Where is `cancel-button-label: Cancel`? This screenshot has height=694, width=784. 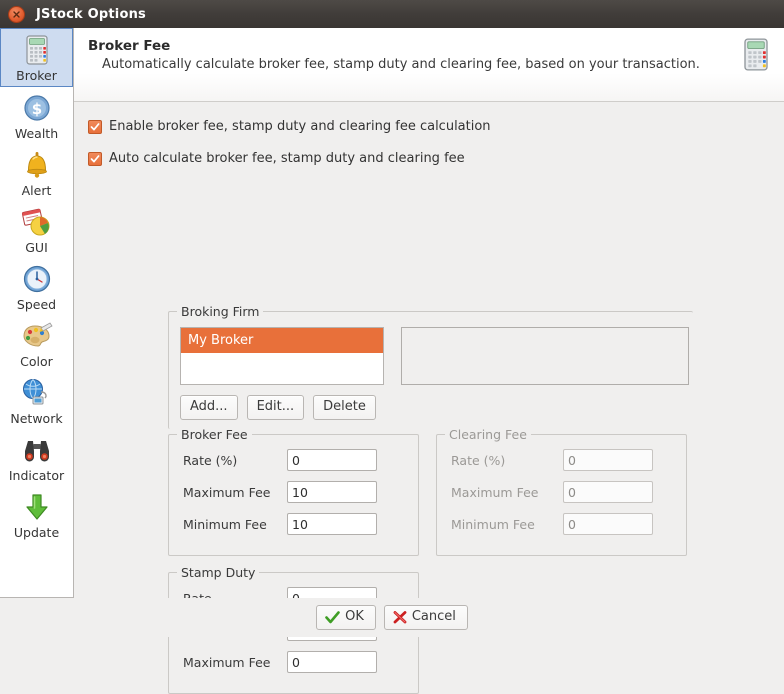
cancel-button-label: Cancel is located at coordinates (433, 616).